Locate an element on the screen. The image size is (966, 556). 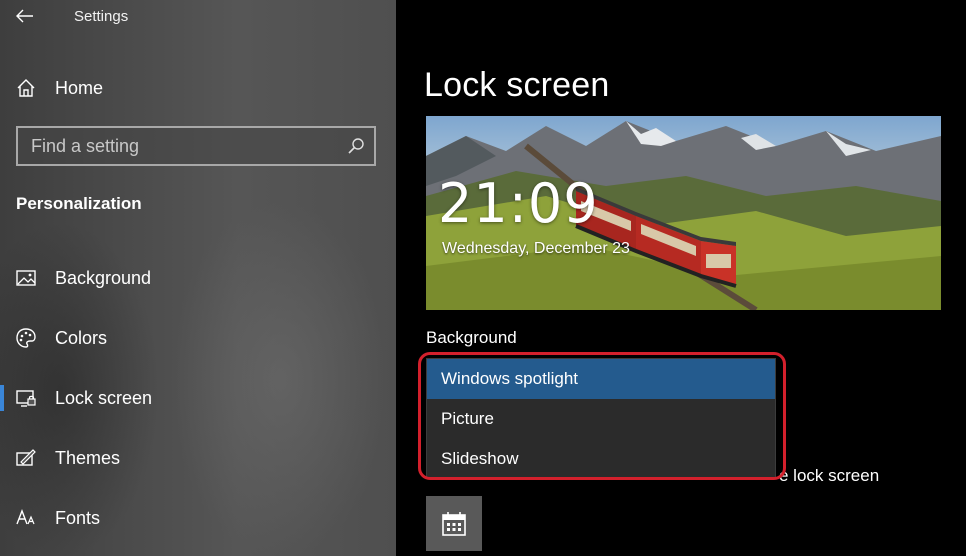
back-button is located at coordinates (25, 16).